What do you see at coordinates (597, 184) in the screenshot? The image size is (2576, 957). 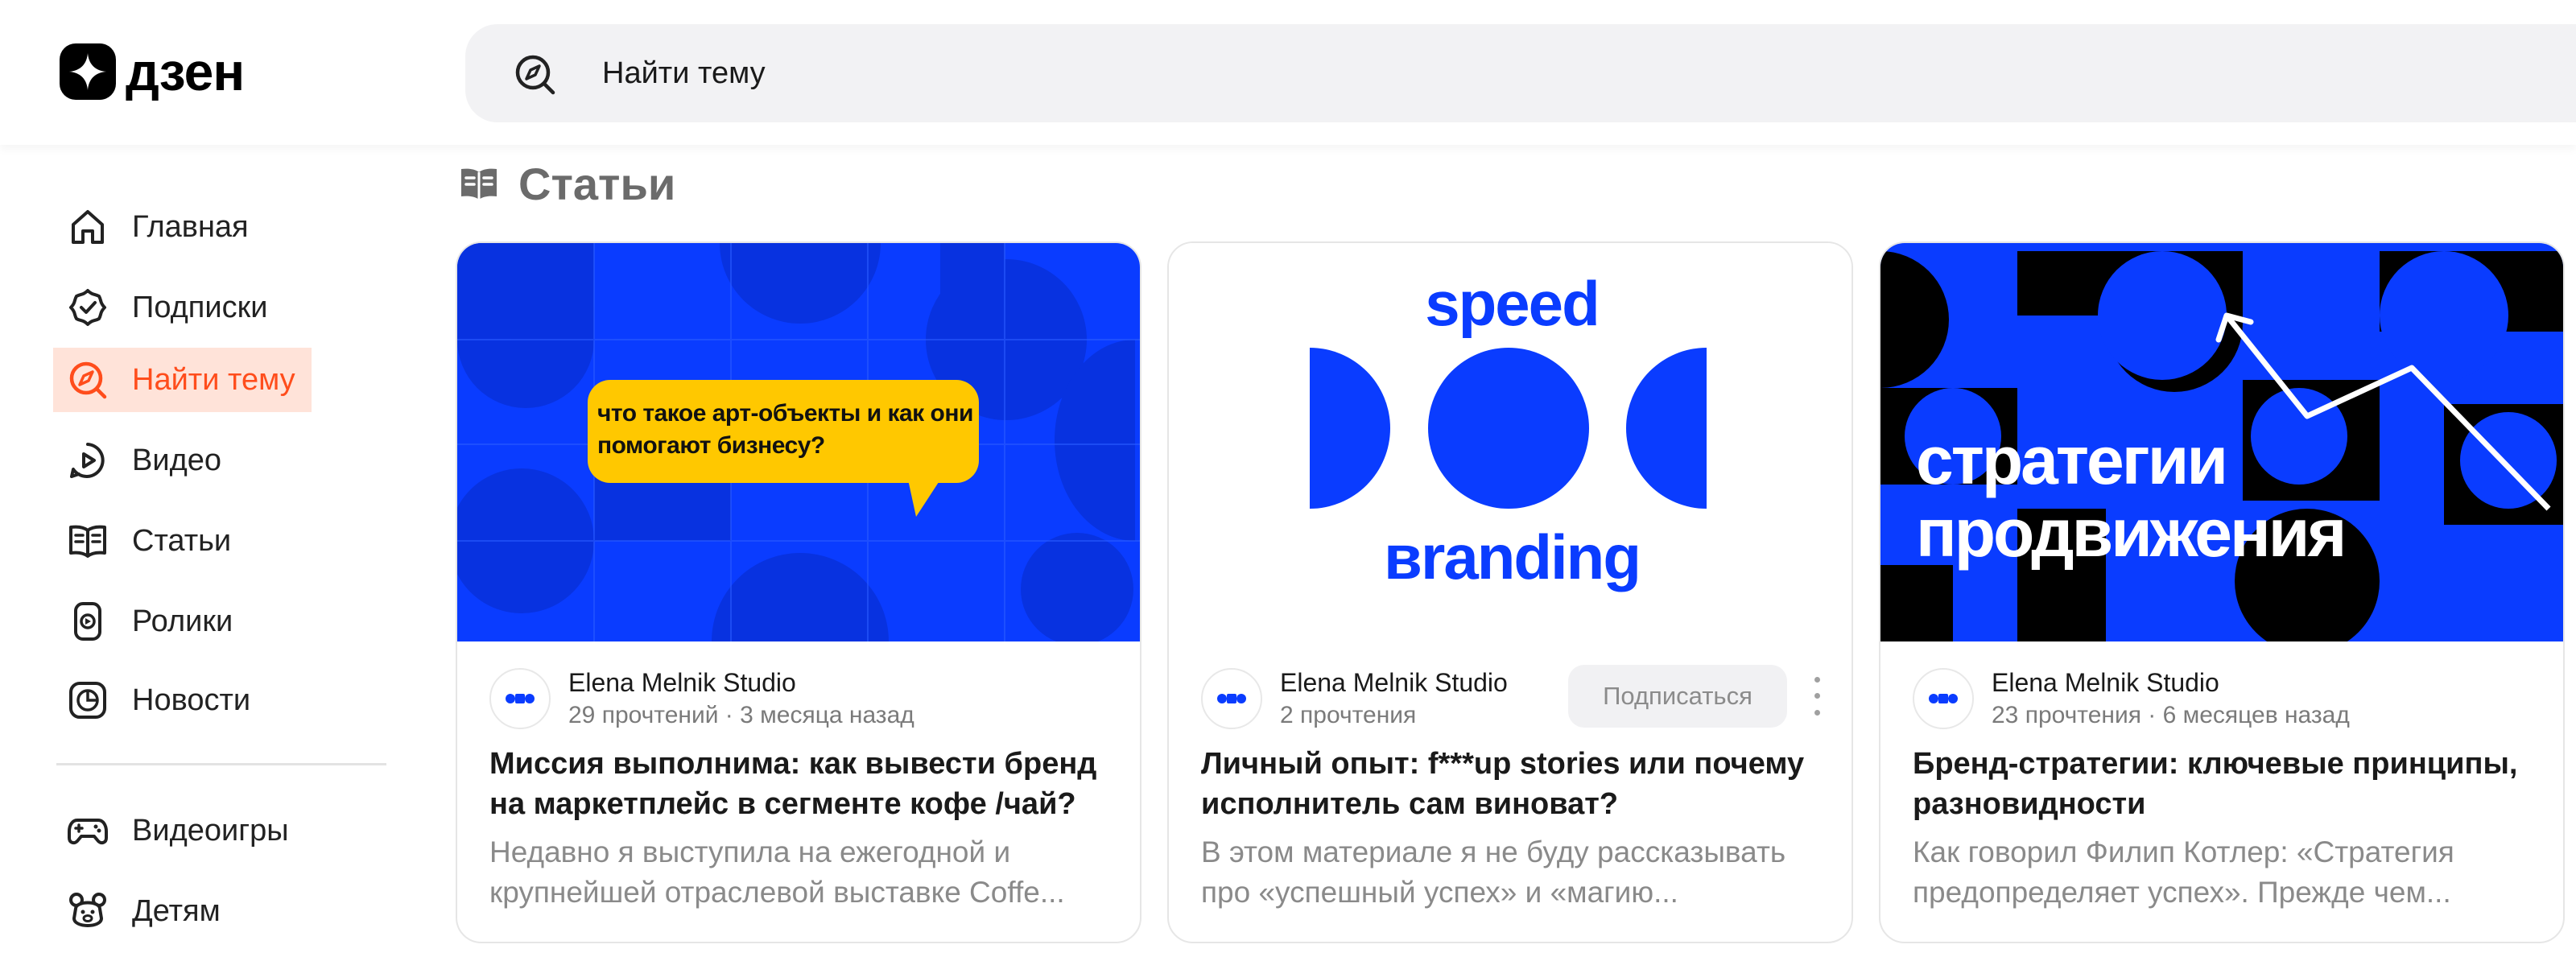 I see `section-title-text: Статьи` at bounding box center [597, 184].